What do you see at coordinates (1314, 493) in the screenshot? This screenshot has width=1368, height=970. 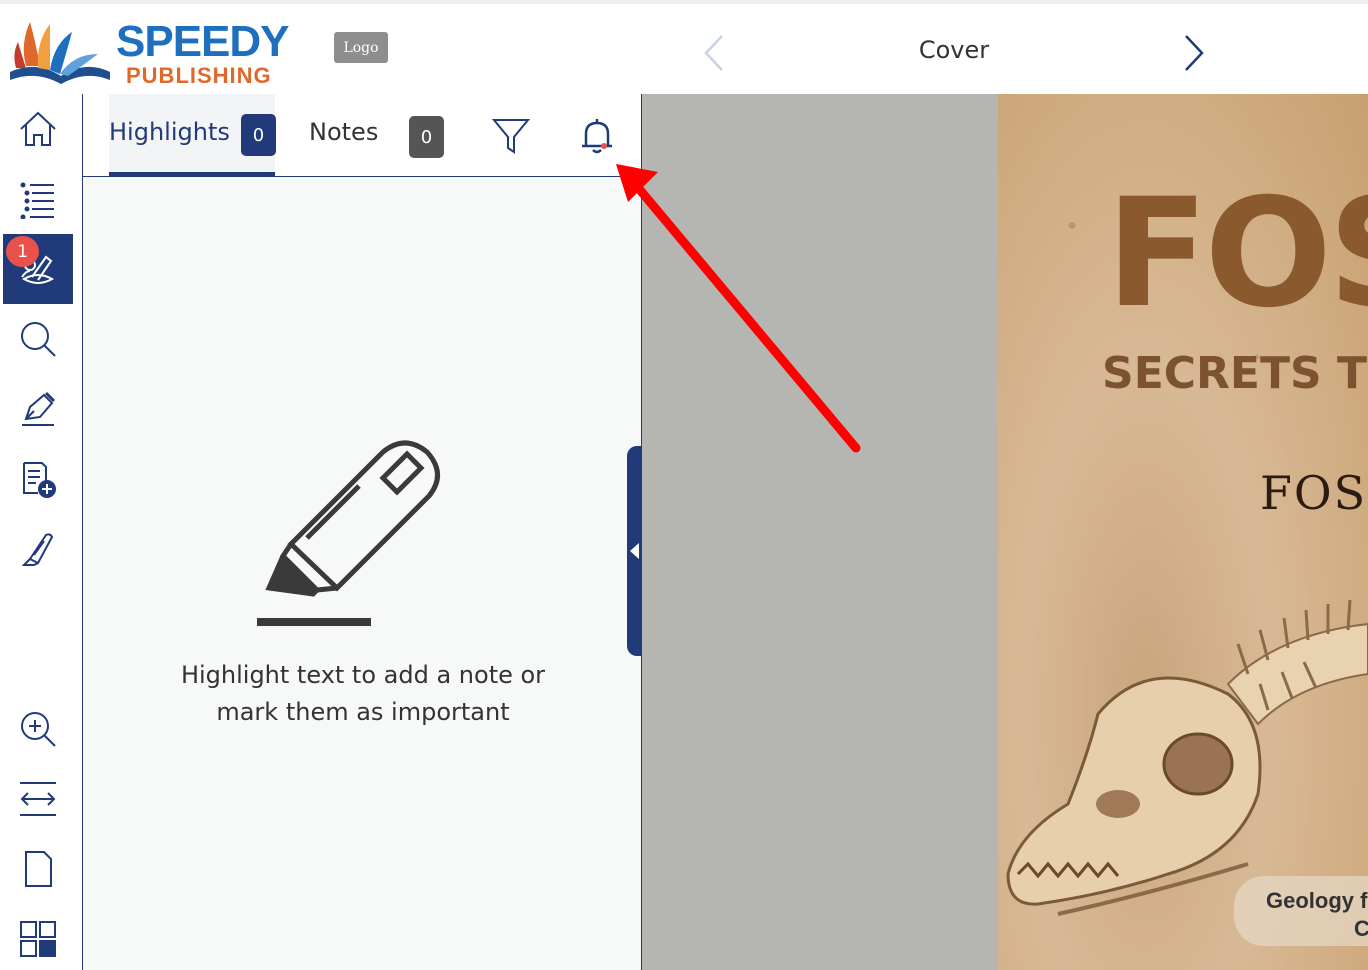 I see `cover-series-word: FOSS` at bounding box center [1314, 493].